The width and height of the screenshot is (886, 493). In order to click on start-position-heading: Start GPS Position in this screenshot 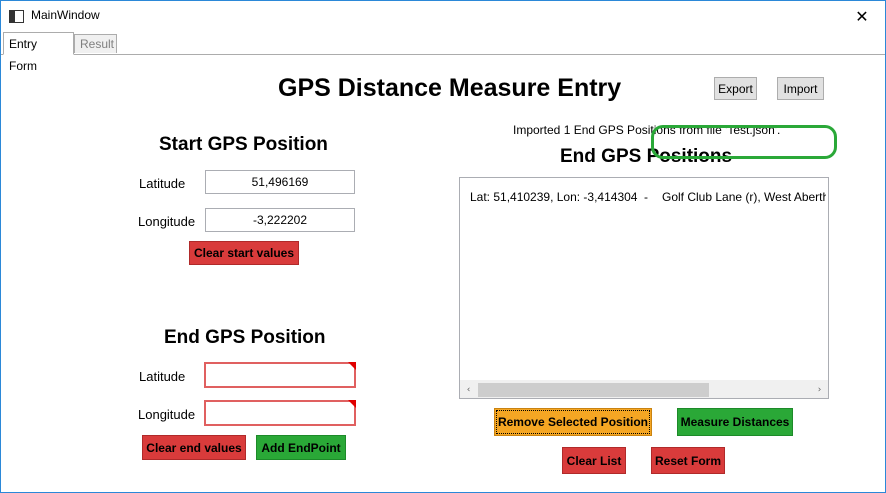, I will do `click(243, 144)`.